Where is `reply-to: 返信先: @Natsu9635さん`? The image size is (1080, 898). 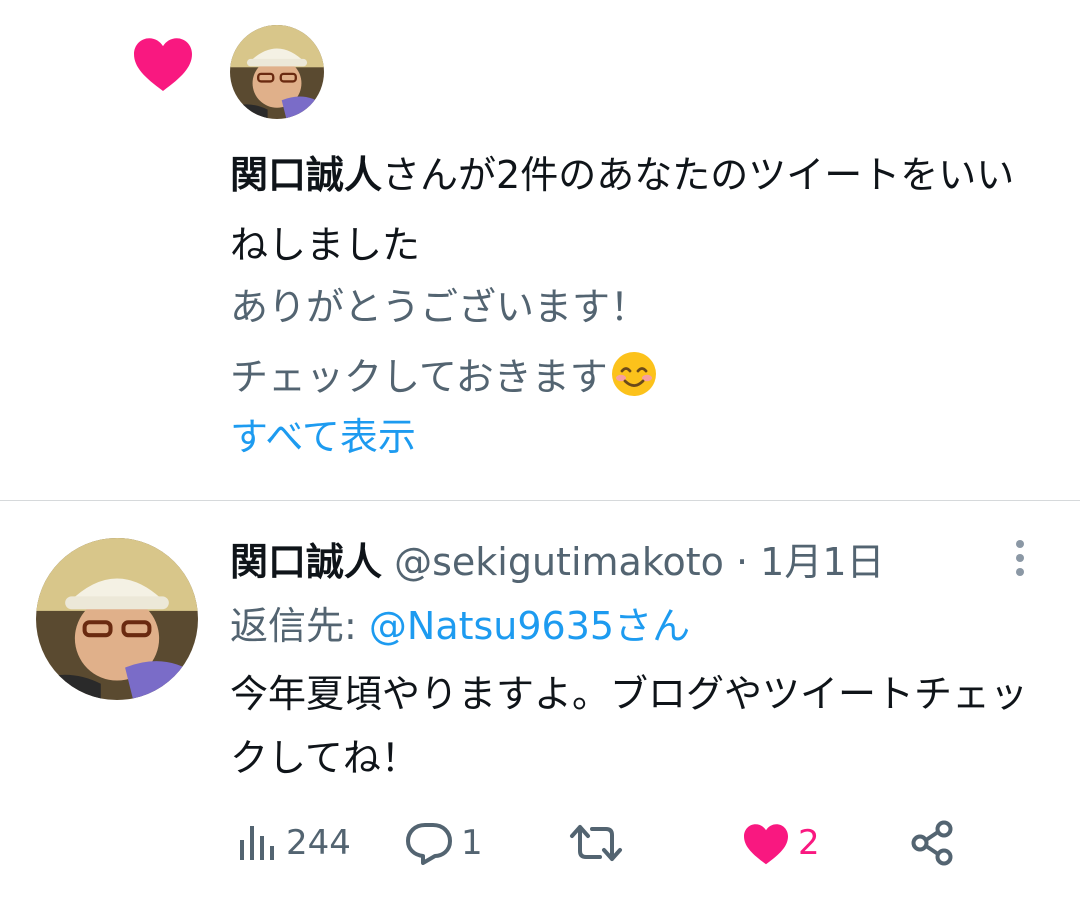 reply-to: 返信先: @Natsu9635さん is located at coordinates (460, 626).